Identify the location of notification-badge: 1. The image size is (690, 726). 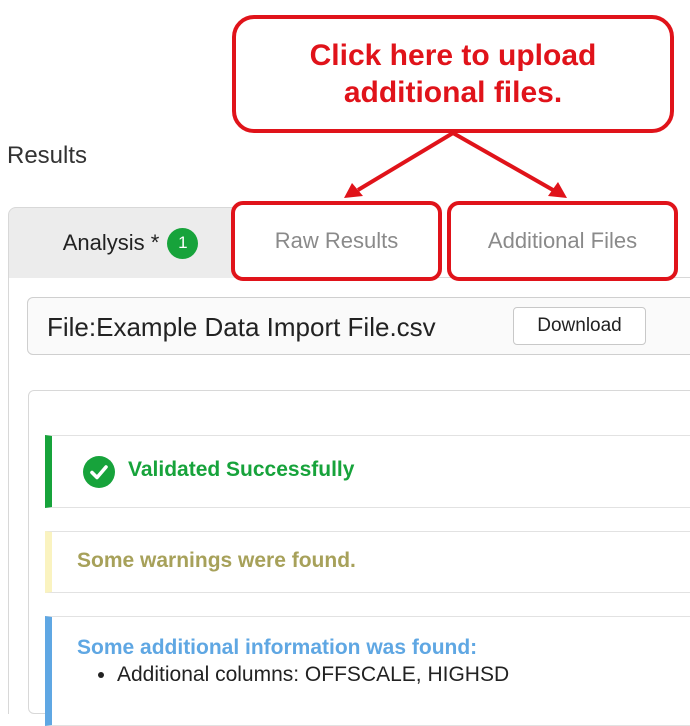
(183, 243).